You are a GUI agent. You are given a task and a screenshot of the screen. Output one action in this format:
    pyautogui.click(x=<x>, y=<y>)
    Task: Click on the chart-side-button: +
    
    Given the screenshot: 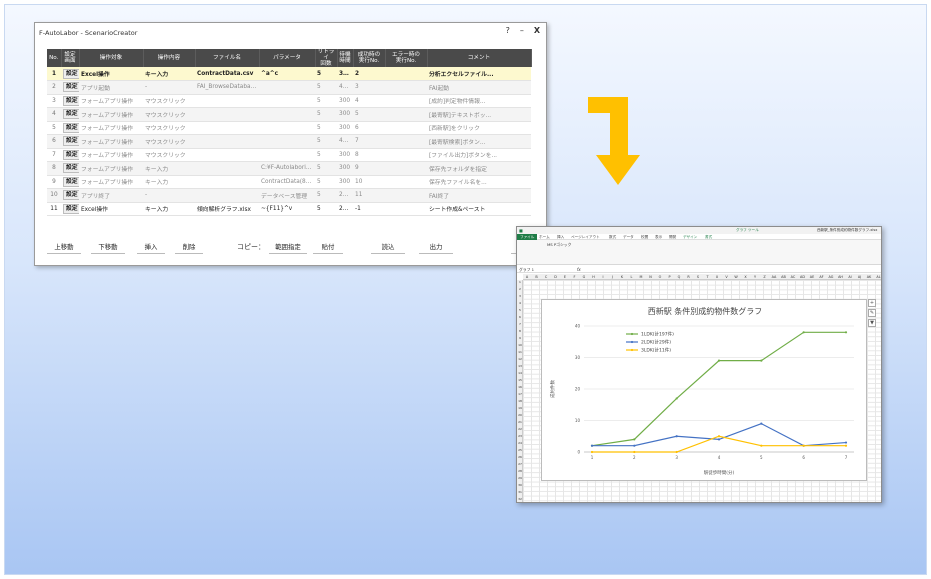 What is the action you would take?
    pyautogui.click(x=872, y=303)
    